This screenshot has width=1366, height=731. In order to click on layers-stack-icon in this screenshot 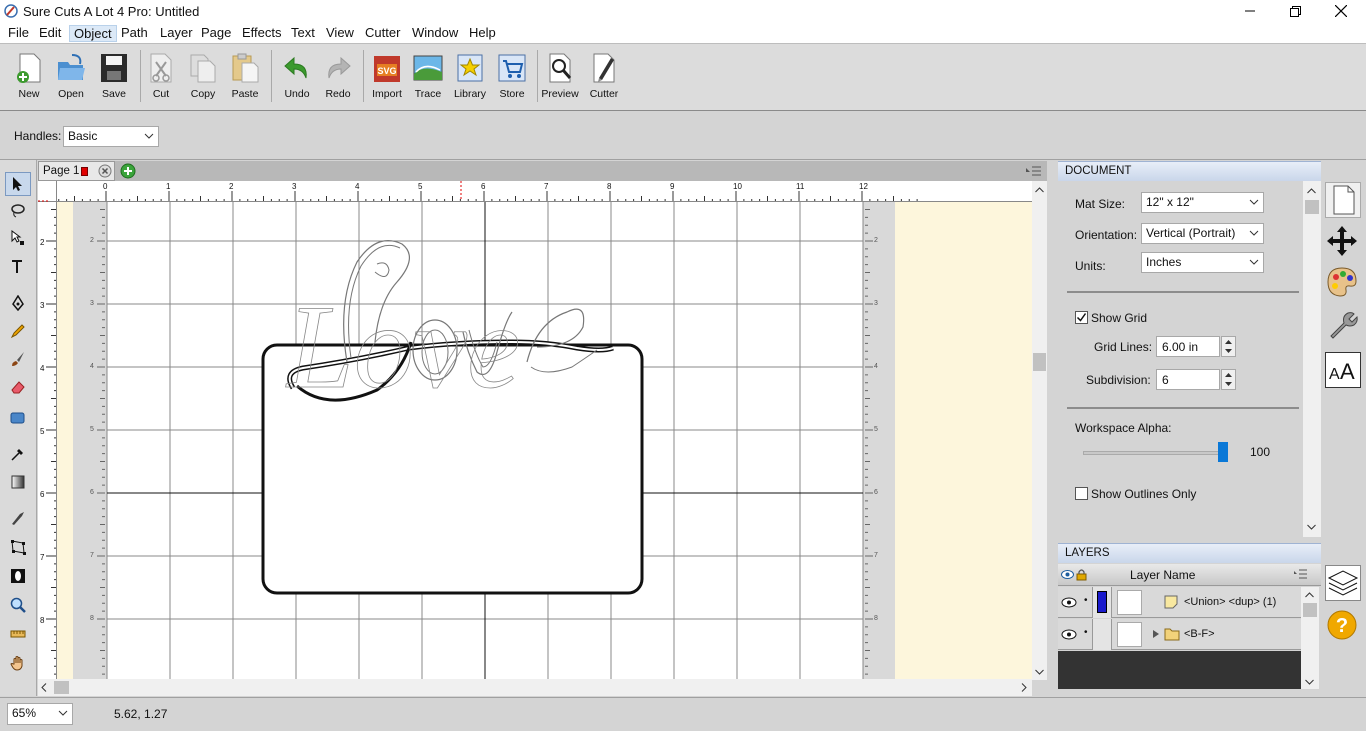, I will do `click(1343, 583)`.